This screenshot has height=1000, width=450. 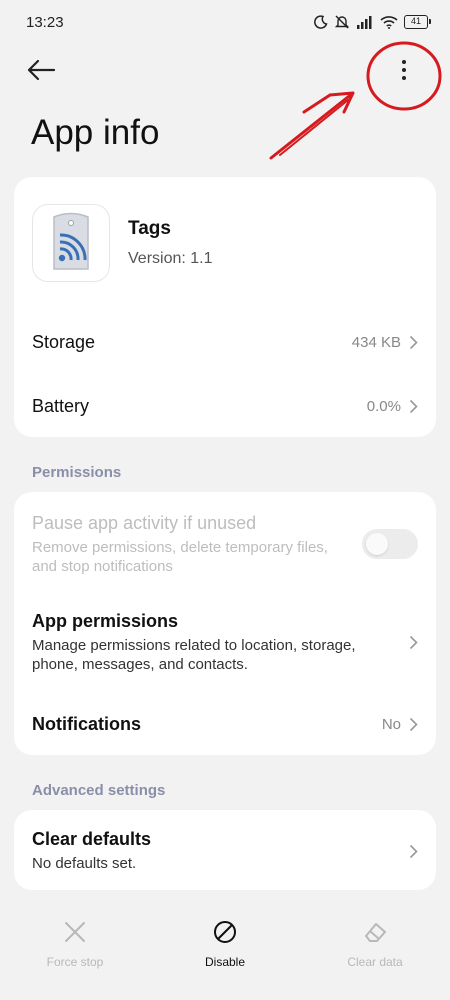 I want to click on app-icon, so click(x=71, y=243).